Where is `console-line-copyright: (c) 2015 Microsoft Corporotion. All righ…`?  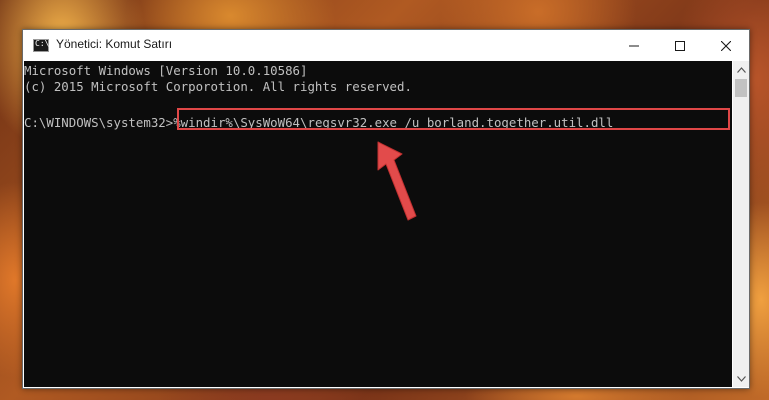
console-line-copyright: (c) 2015 Microsoft Corporotion. All righ… is located at coordinates (218, 86).